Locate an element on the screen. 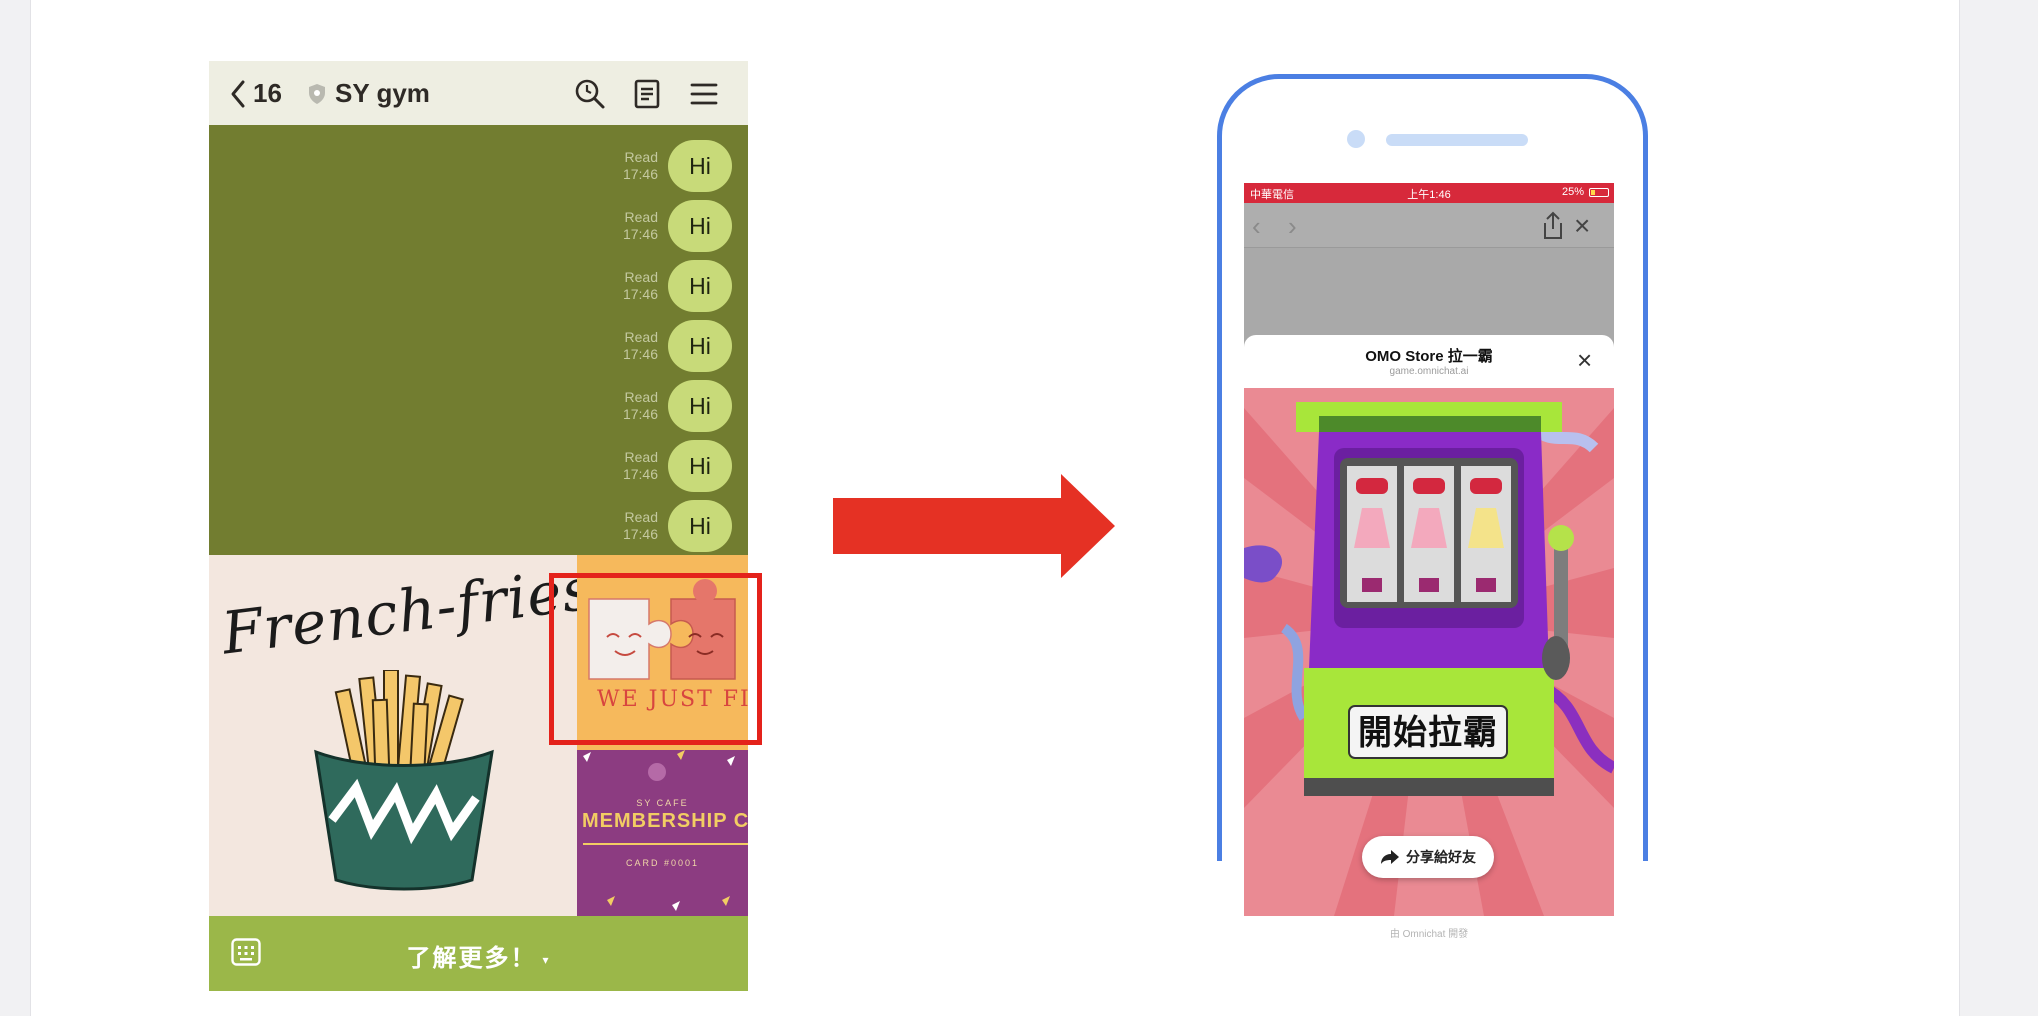 This screenshot has width=2038, height=1016. sheet-domain: game.omnichat.ai is located at coordinates (1429, 371).